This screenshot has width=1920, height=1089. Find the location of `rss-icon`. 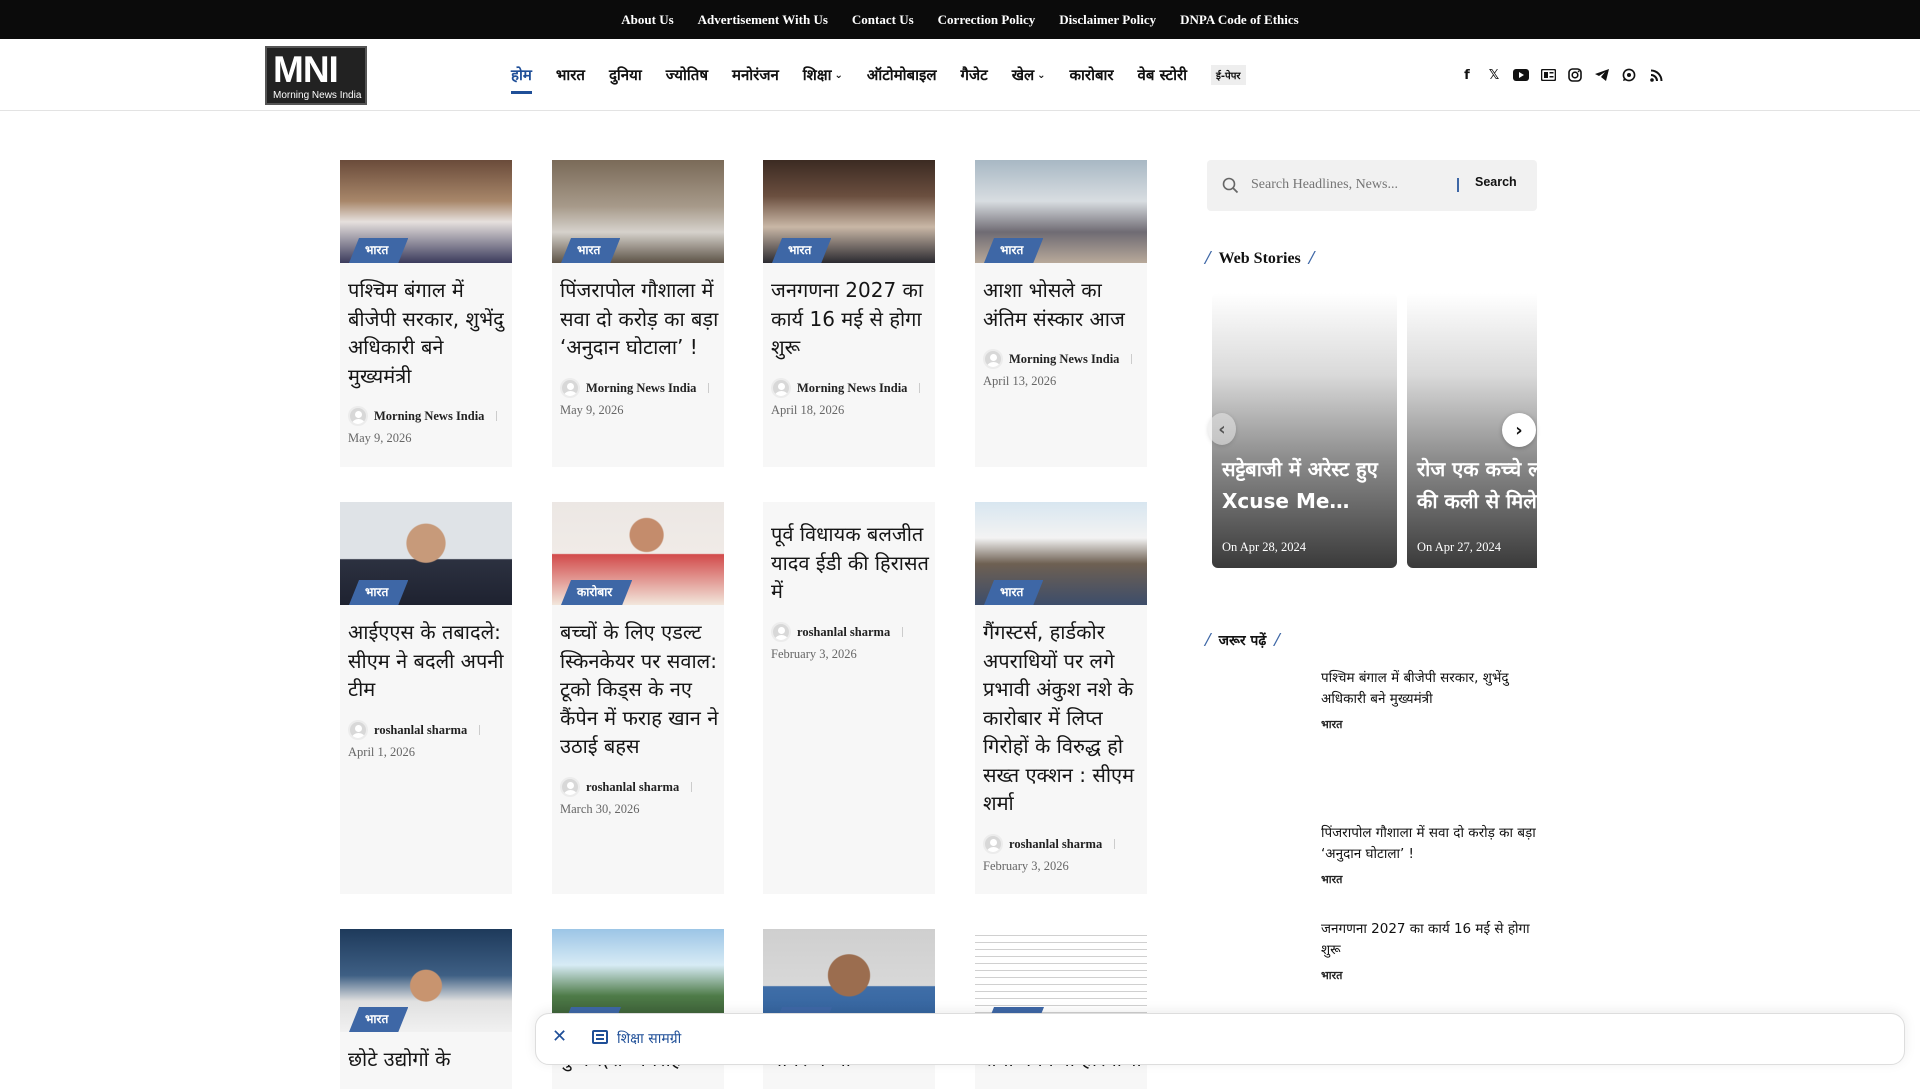

rss-icon is located at coordinates (1656, 75).